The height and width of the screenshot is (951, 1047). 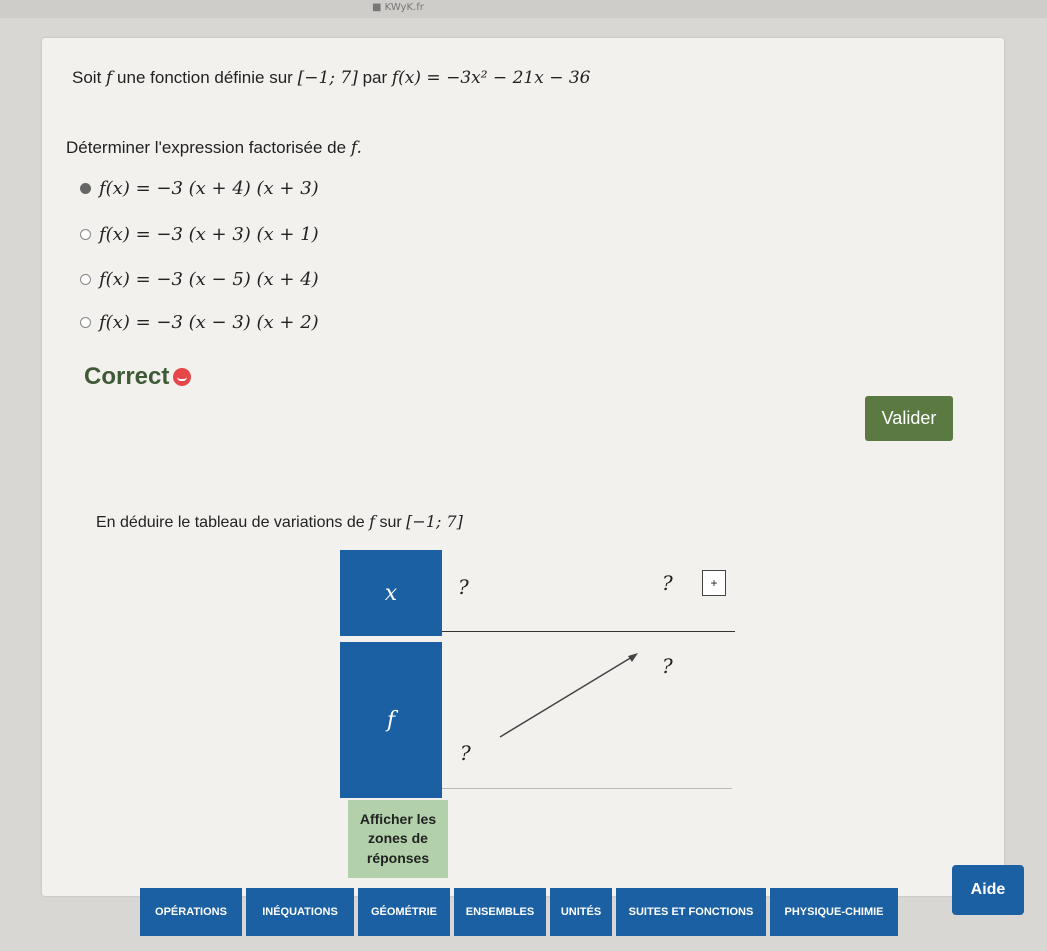 What do you see at coordinates (500, 912) in the screenshot?
I see `nav-ensembles: ENSEMBLES` at bounding box center [500, 912].